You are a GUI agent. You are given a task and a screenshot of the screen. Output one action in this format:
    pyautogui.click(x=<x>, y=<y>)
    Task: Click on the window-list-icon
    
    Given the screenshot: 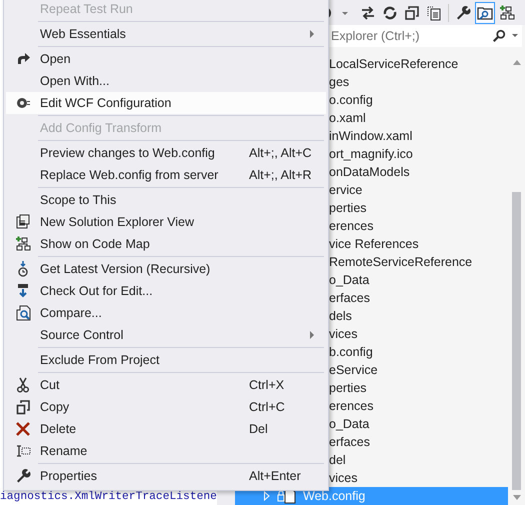 What is the action you would take?
    pyautogui.click(x=23, y=222)
    